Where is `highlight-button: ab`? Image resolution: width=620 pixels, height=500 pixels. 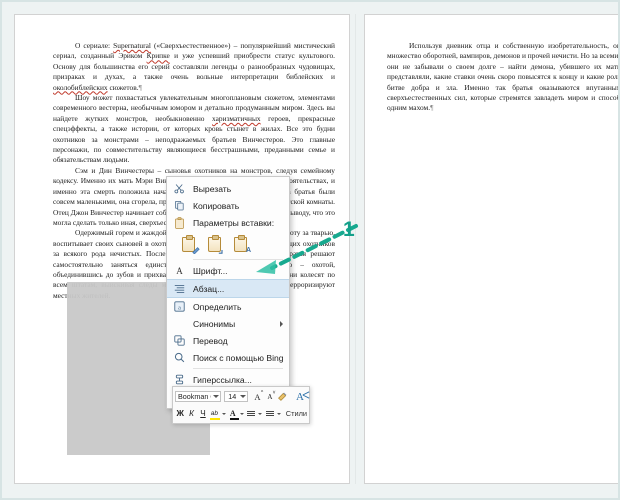
highlight-button: ab is located at coordinates (215, 413).